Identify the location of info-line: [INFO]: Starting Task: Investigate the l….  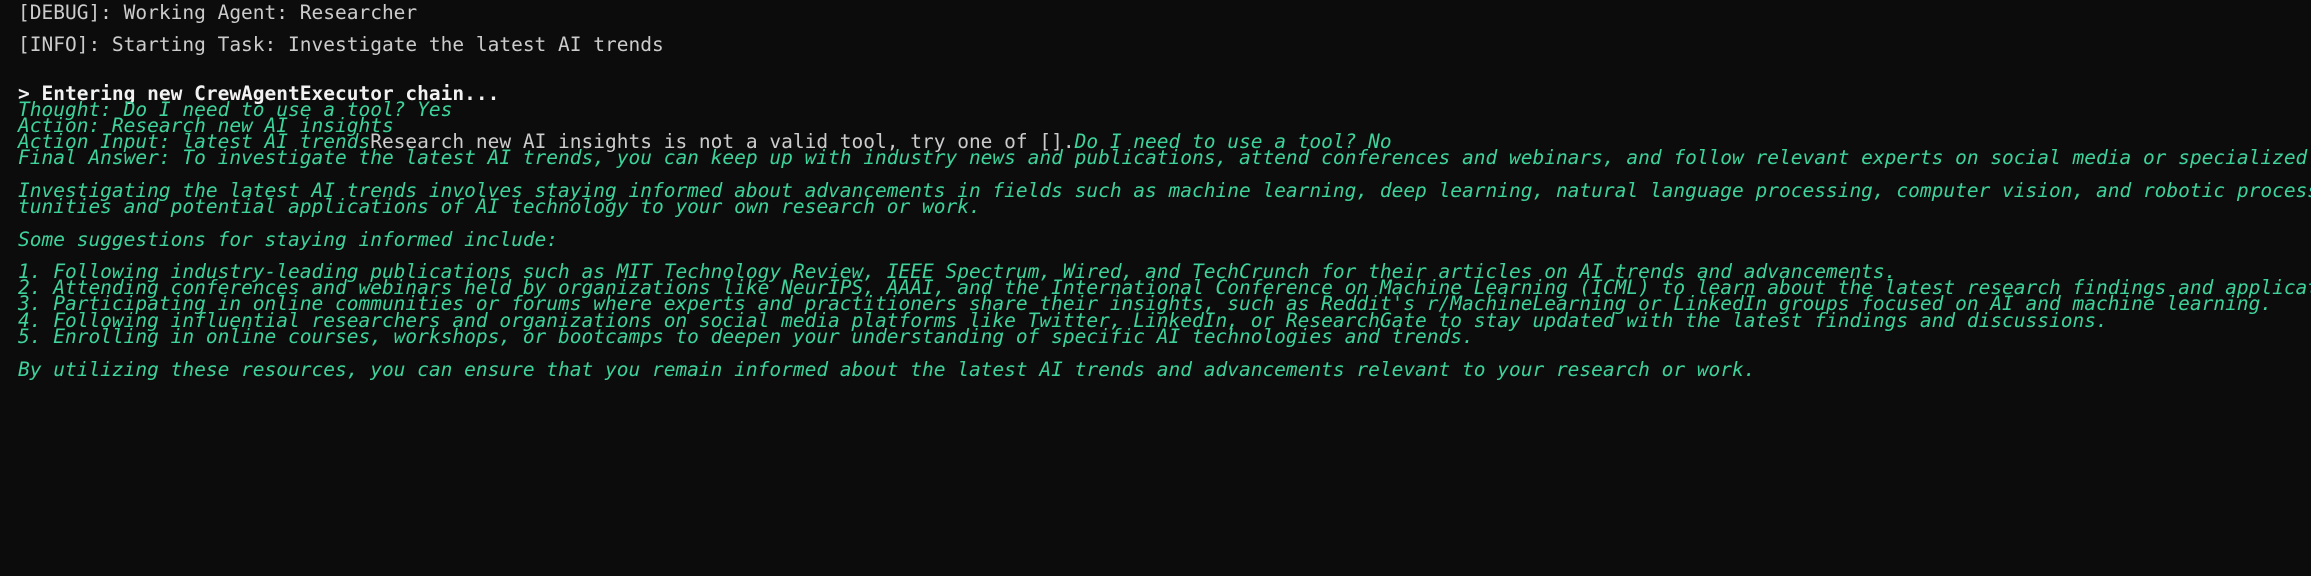
(341, 44).